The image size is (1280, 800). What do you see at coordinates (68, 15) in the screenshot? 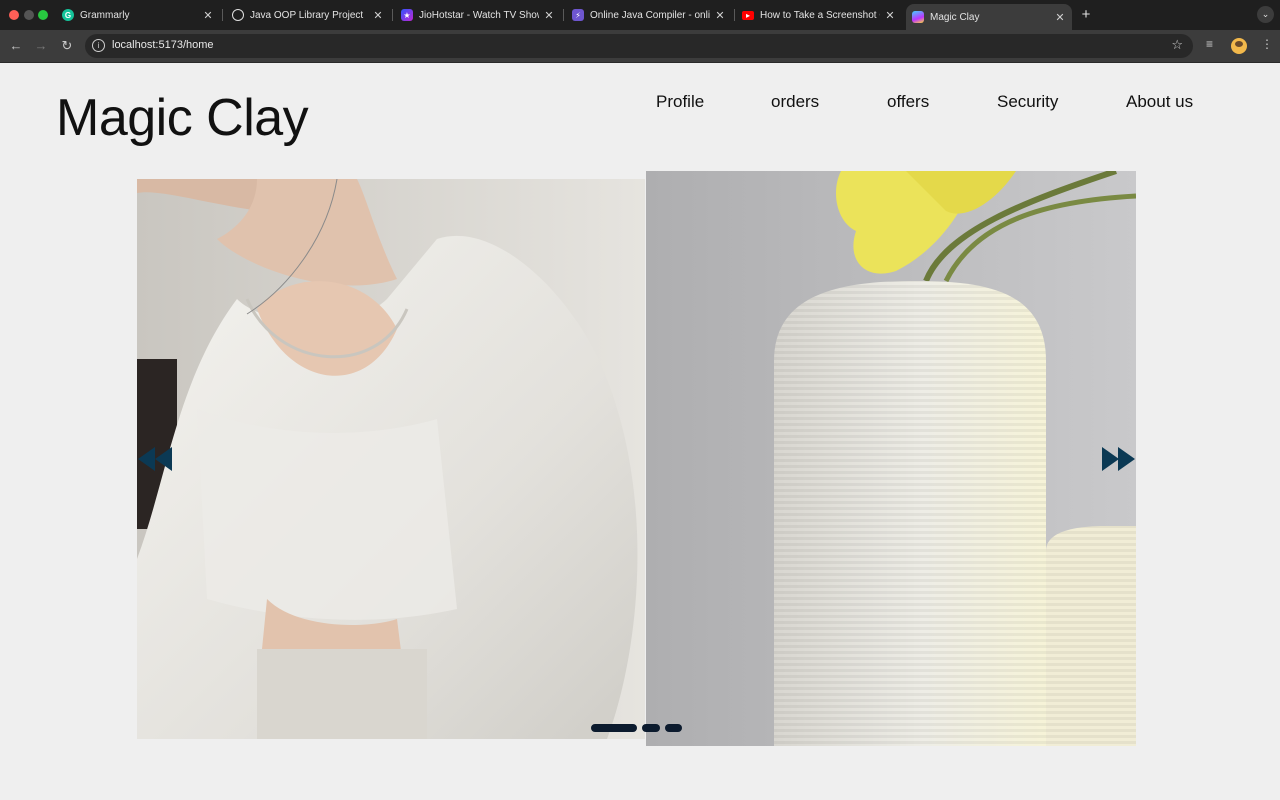
I see `grammarly-icon: G` at bounding box center [68, 15].